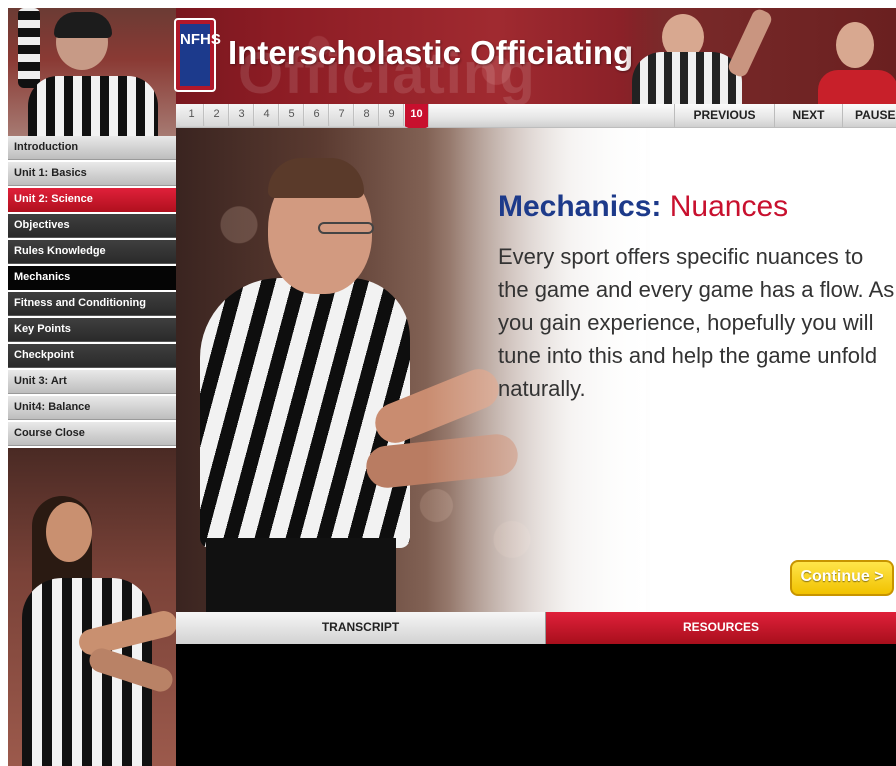  I want to click on slide-heading: Mechanics: Nuances, so click(643, 207).